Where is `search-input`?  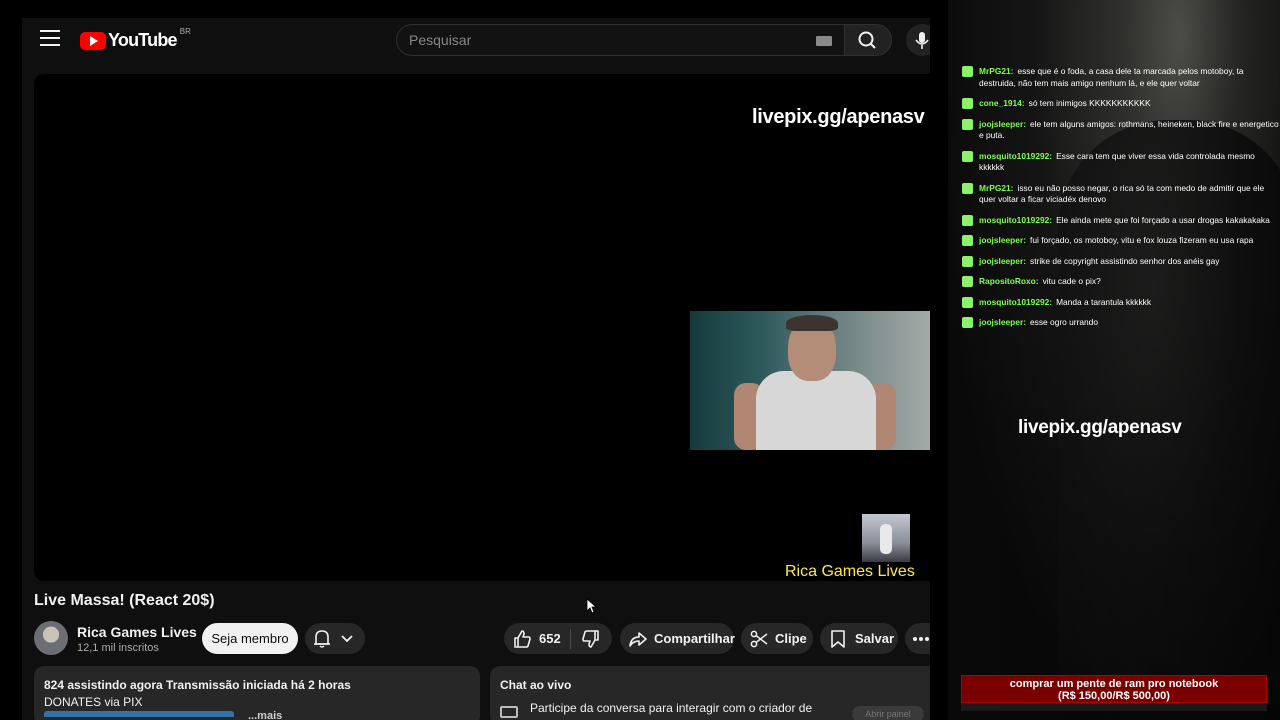
search-input is located at coordinates (597, 40).